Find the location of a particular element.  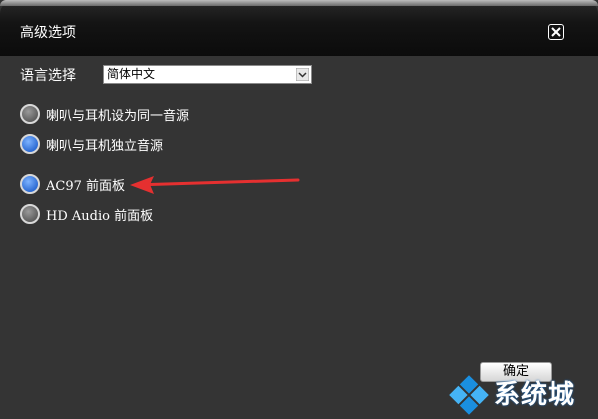

option-independent-source-label: 喇叭与耳机独立音源 is located at coordinates (105, 146).